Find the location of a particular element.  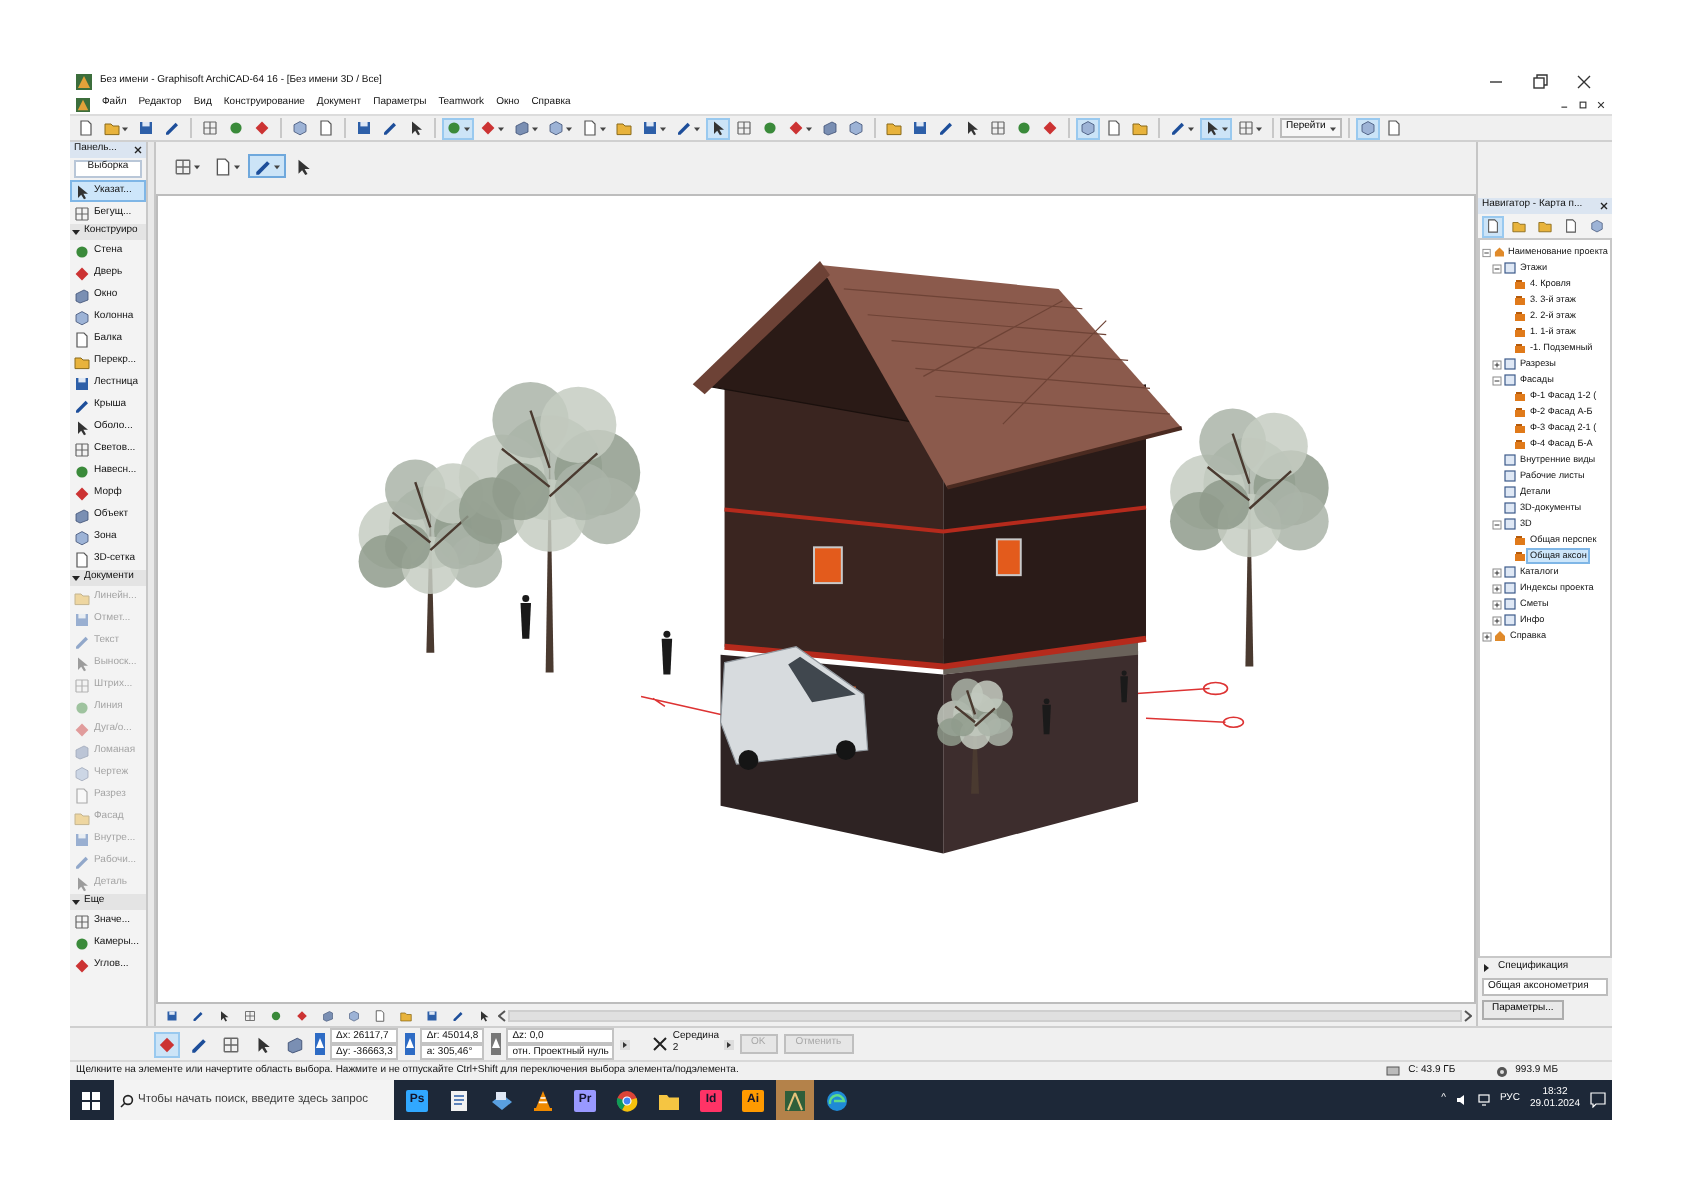

house-icon is located at coordinates (1500, 636).